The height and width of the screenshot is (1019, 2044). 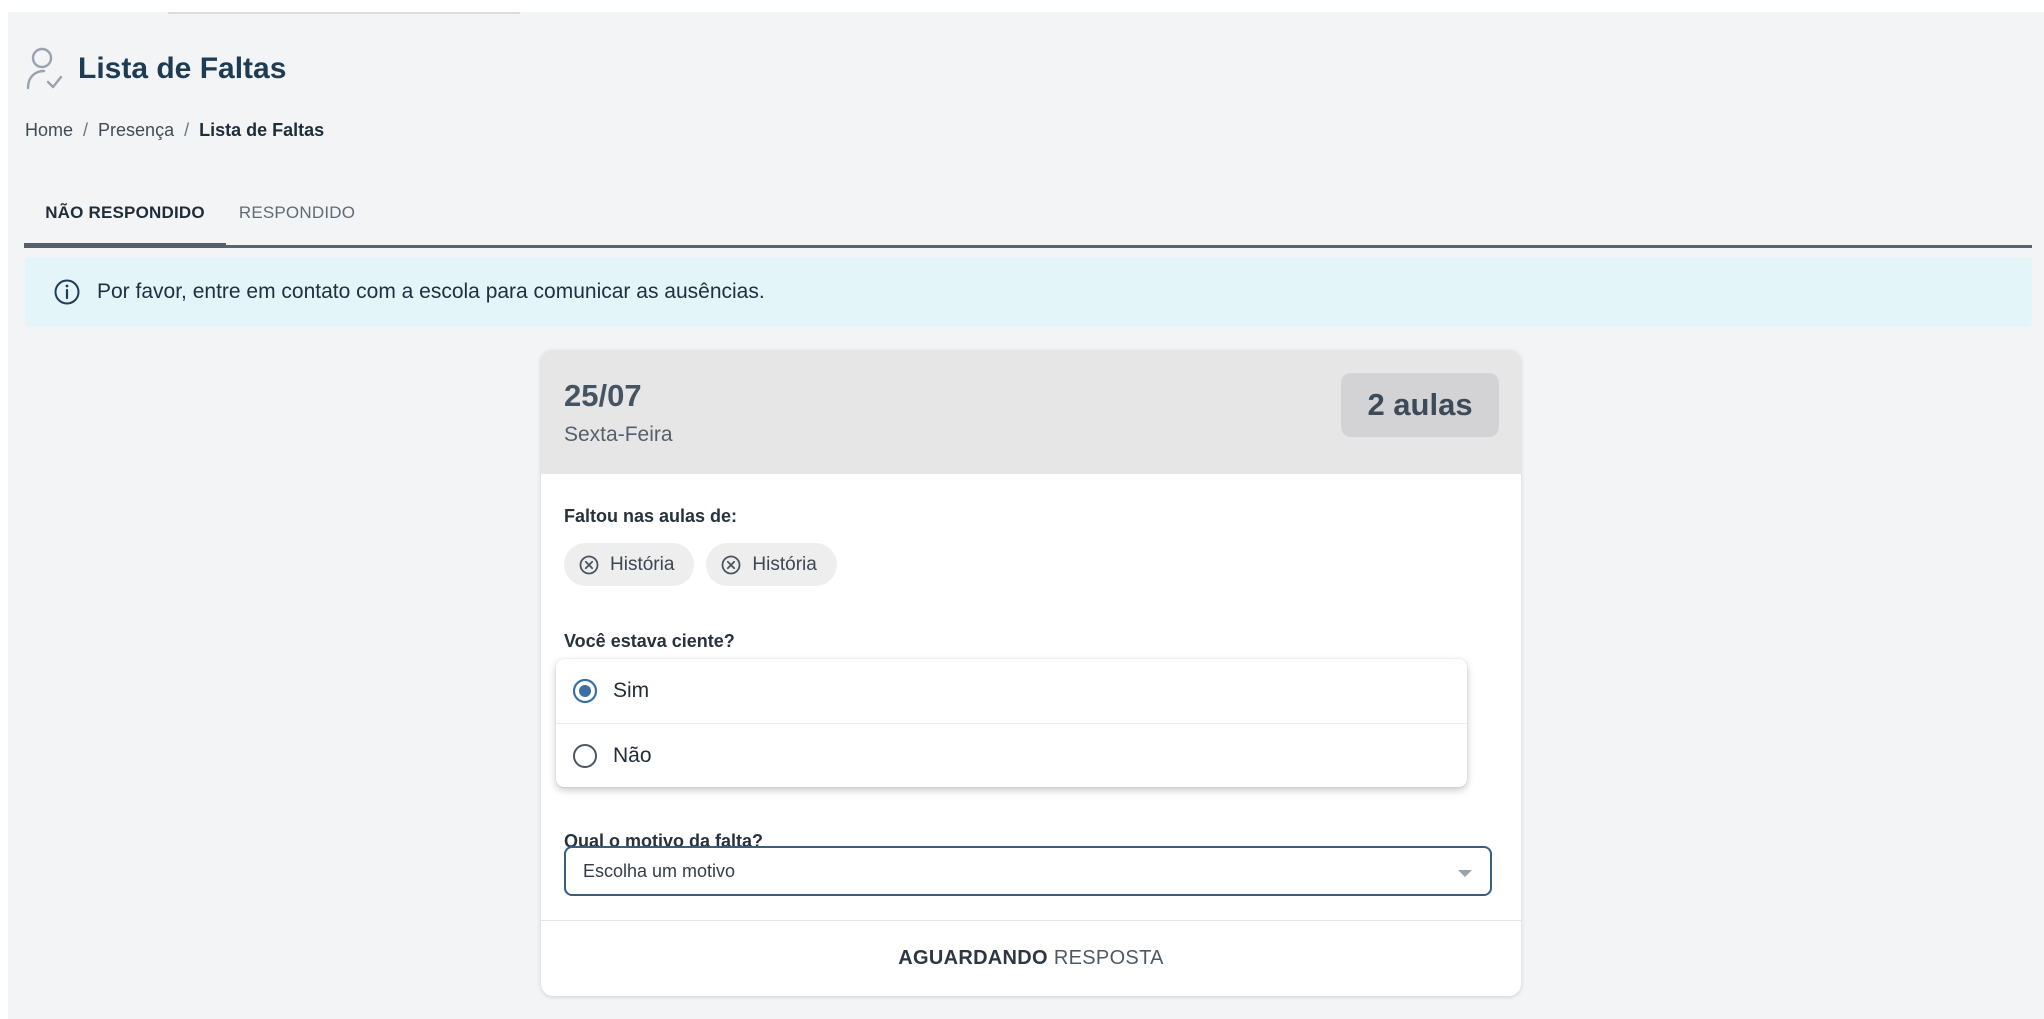 What do you see at coordinates (344, 13) in the screenshot?
I see `top-scroll-strip` at bounding box center [344, 13].